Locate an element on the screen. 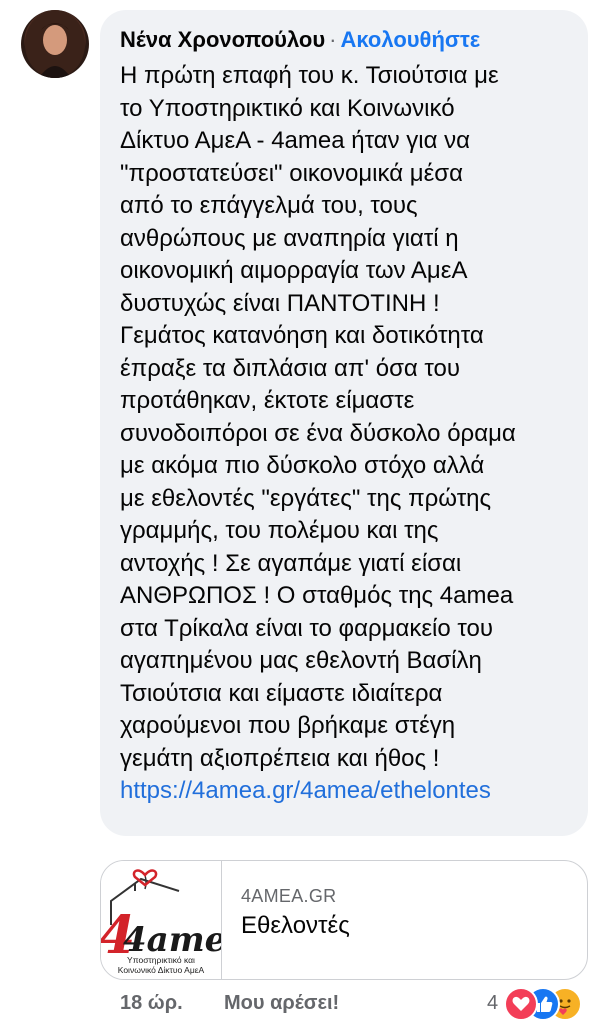  comment-line: οικονομική αιμορραγία των ΑμεΑ is located at coordinates (294, 270).